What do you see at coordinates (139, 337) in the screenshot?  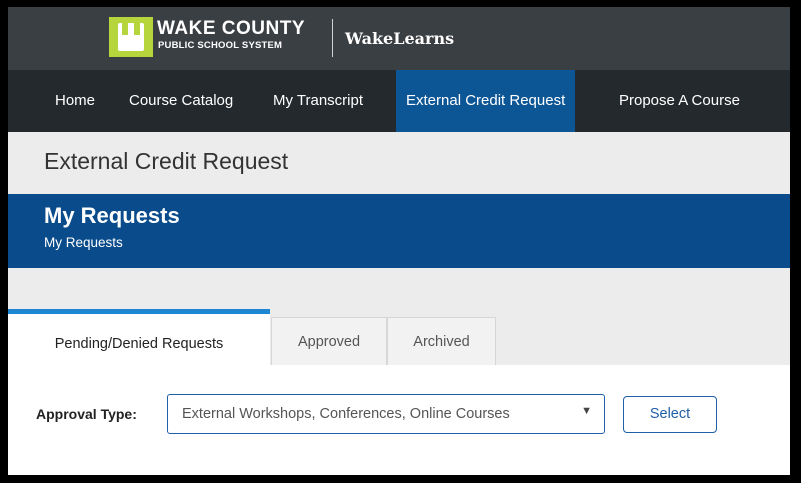 I see `tab-pending-denied: Pending/Denied Requests` at bounding box center [139, 337].